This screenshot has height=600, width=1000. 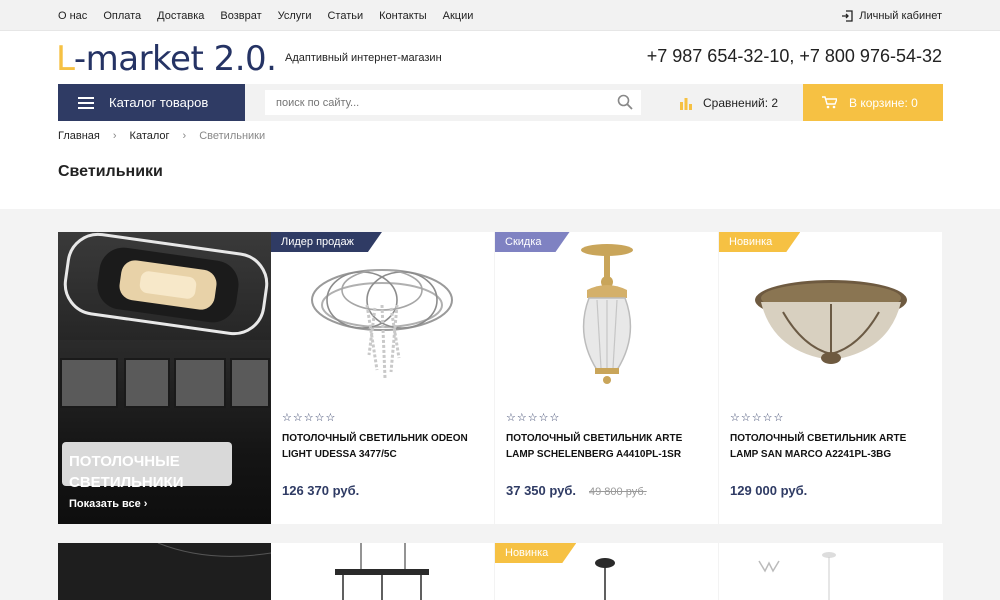 I want to click on account-label: Личный кабинет, so click(x=900, y=15).